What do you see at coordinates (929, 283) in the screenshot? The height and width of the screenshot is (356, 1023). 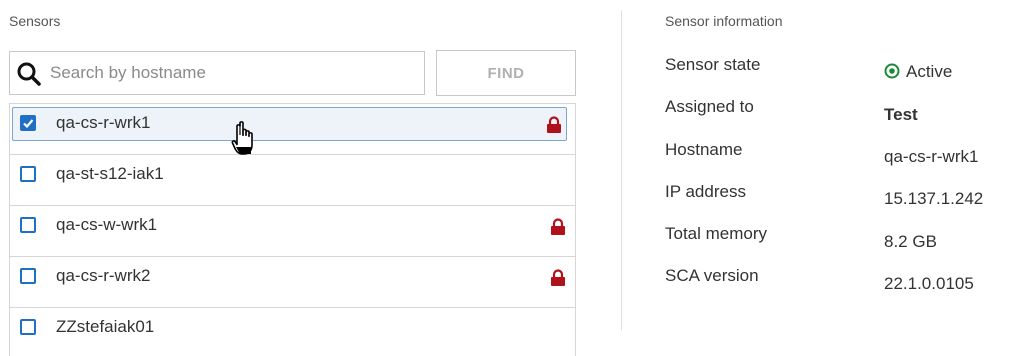 I see `sca-version-value: 22.1.0.0105` at bounding box center [929, 283].